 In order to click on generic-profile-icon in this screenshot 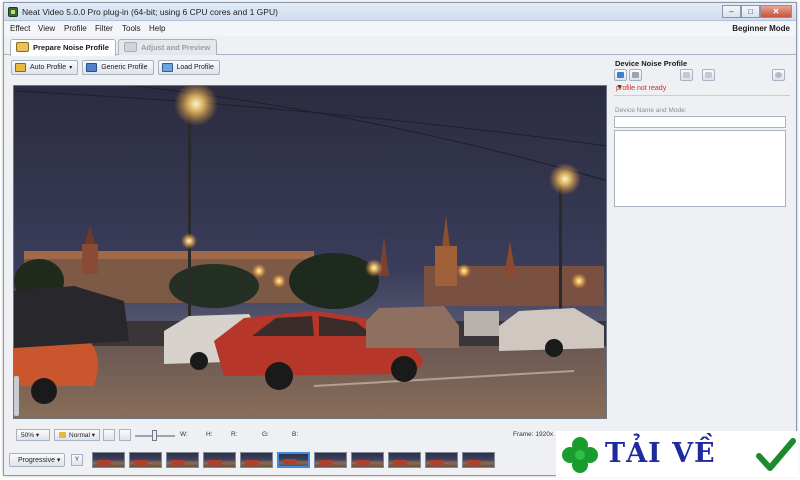, I will do `click(92, 67)`.